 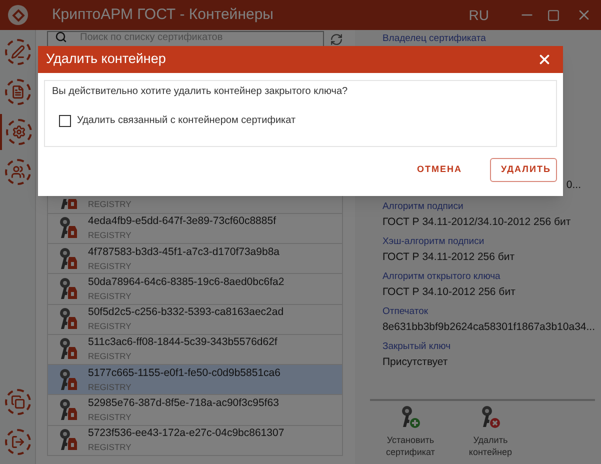 I want to click on key-cross-icon, so click(x=490, y=417).